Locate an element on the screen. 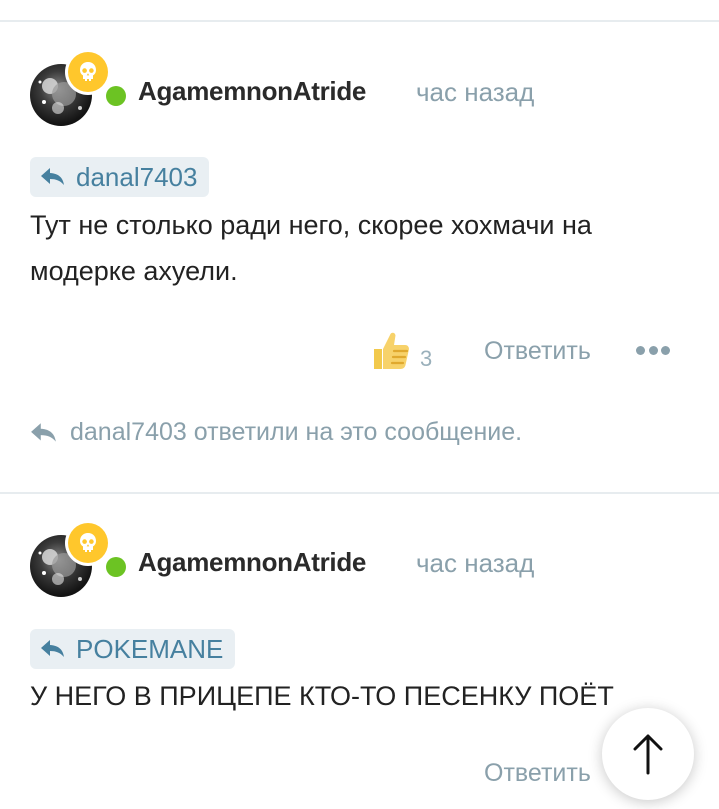 The height and width of the screenshot is (809, 719). replies-note-text: danal7403 ответили на это сообщение. is located at coordinates (296, 432).